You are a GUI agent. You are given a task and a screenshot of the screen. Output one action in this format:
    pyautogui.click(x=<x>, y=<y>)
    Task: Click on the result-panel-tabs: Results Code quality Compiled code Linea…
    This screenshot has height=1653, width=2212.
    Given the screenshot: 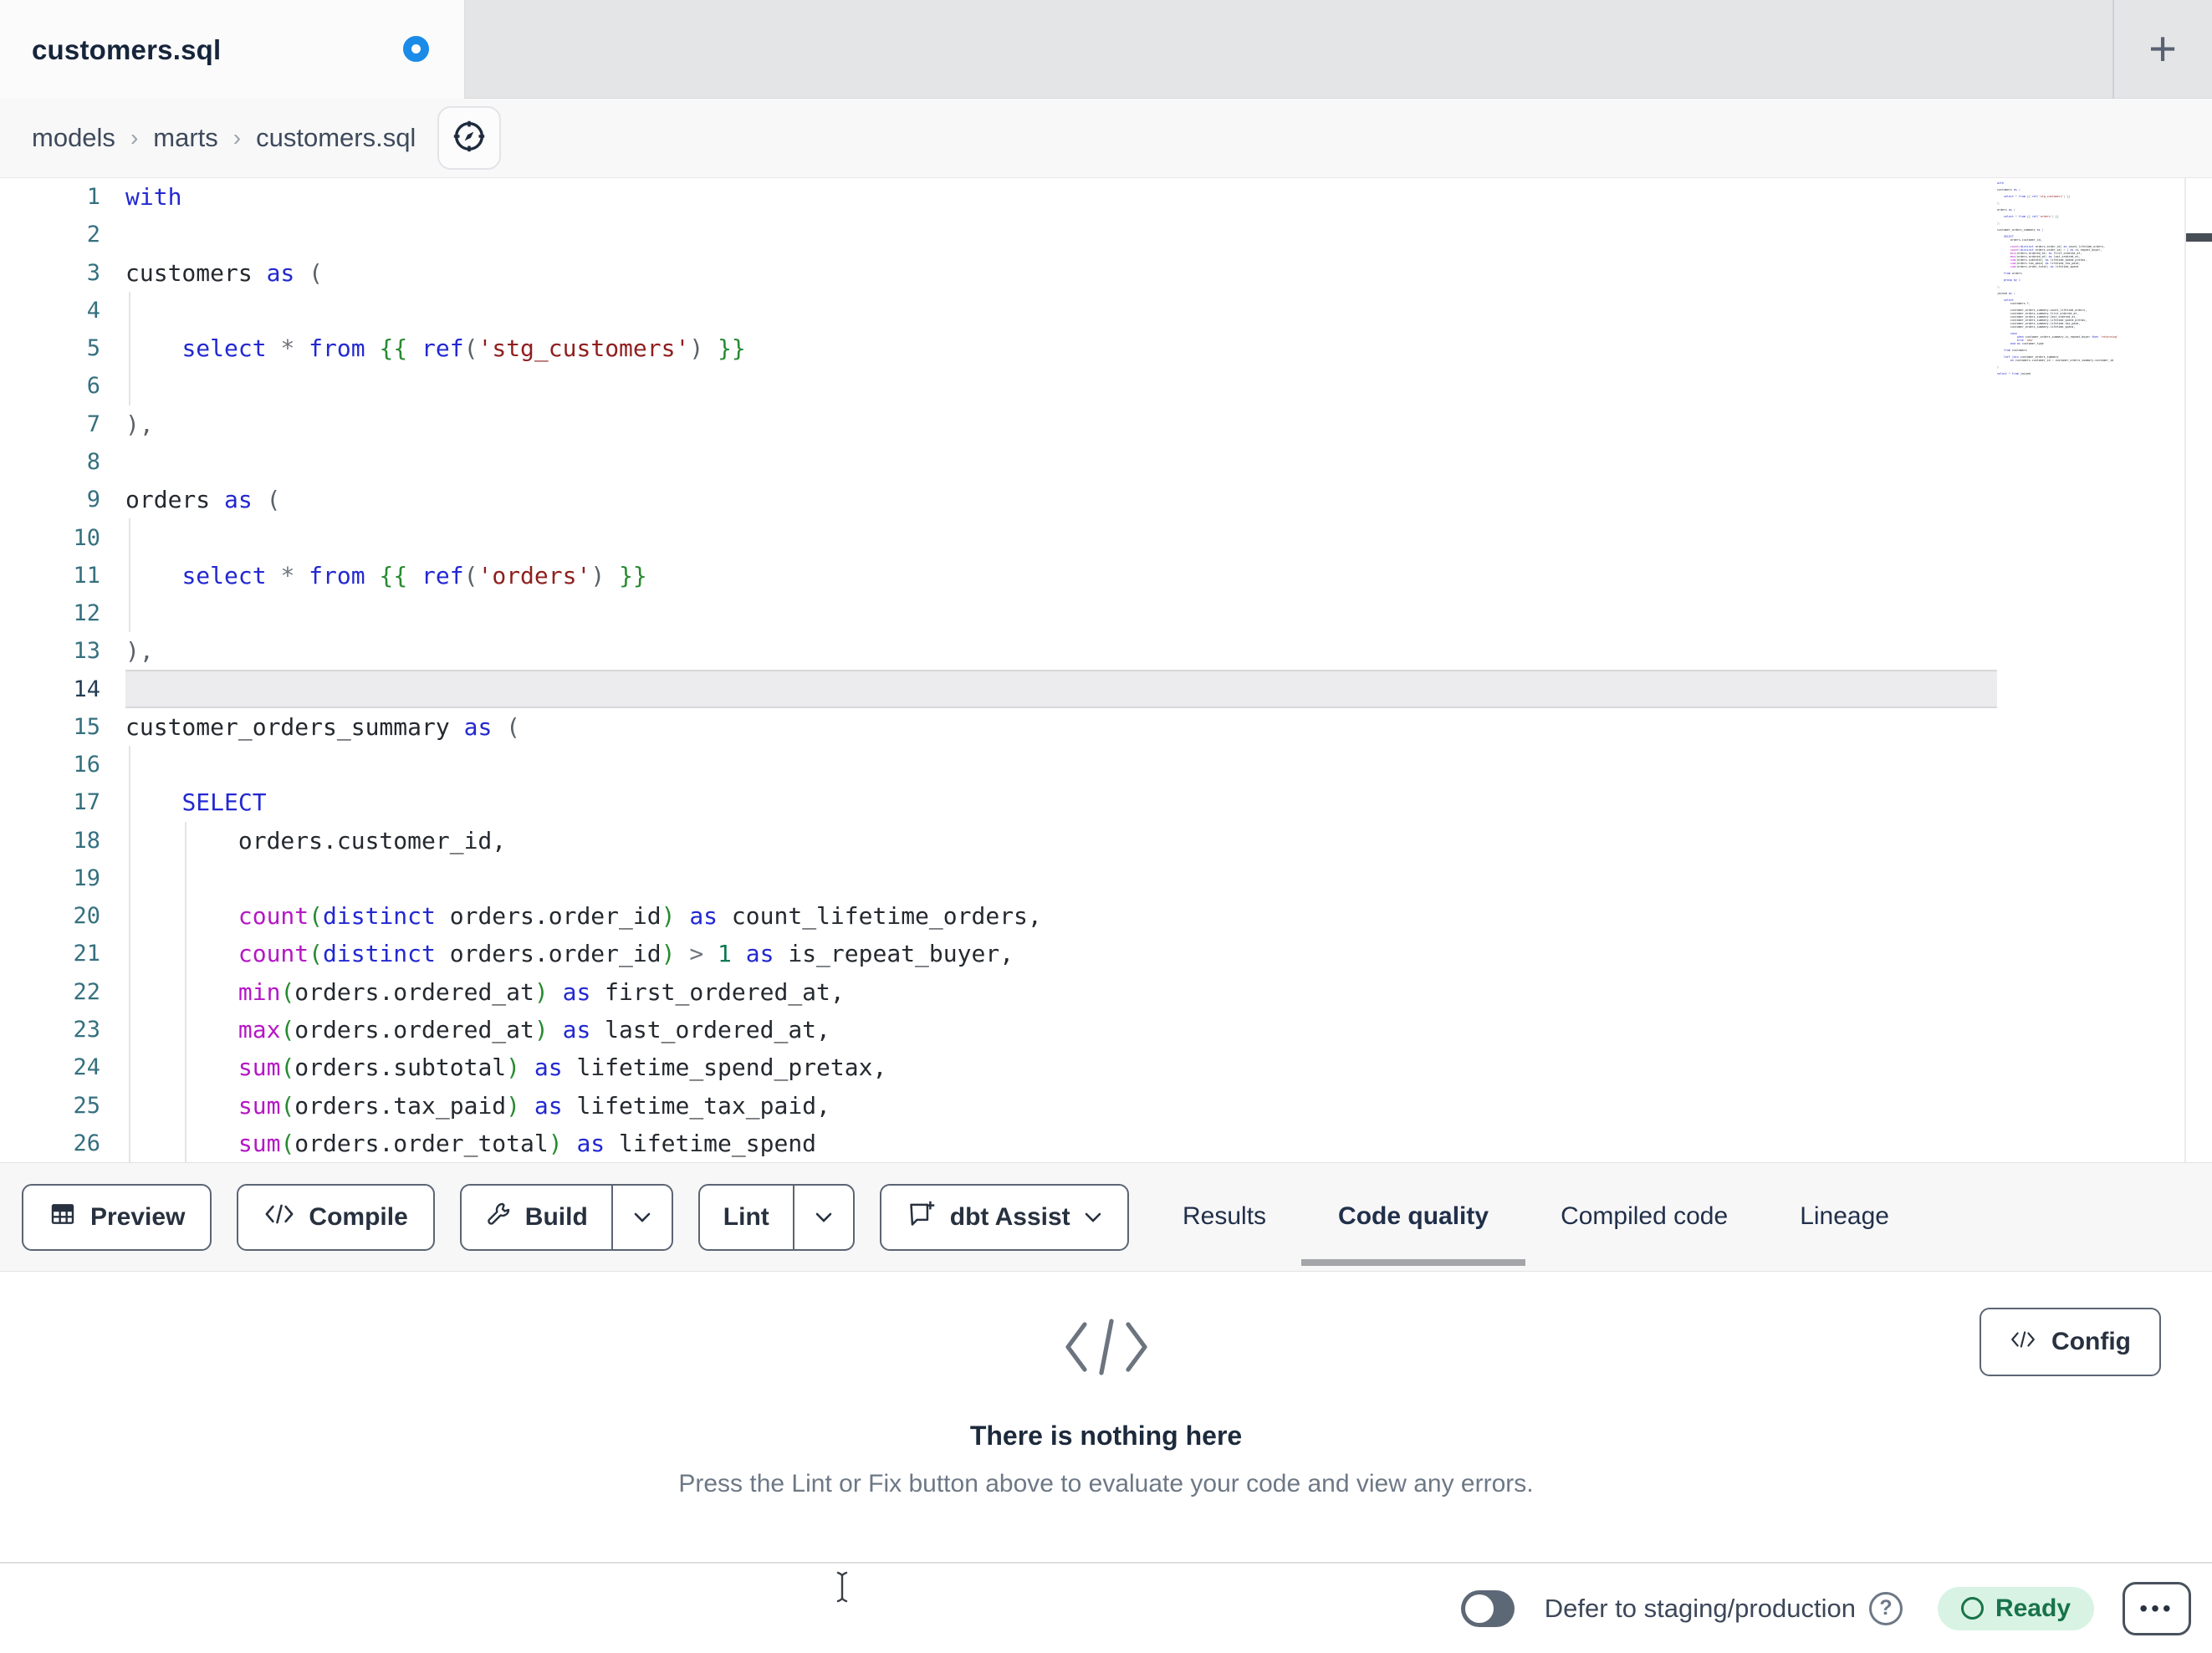 What is the action you would take?
    pyautogui.click(x=1536, y=1216)
    